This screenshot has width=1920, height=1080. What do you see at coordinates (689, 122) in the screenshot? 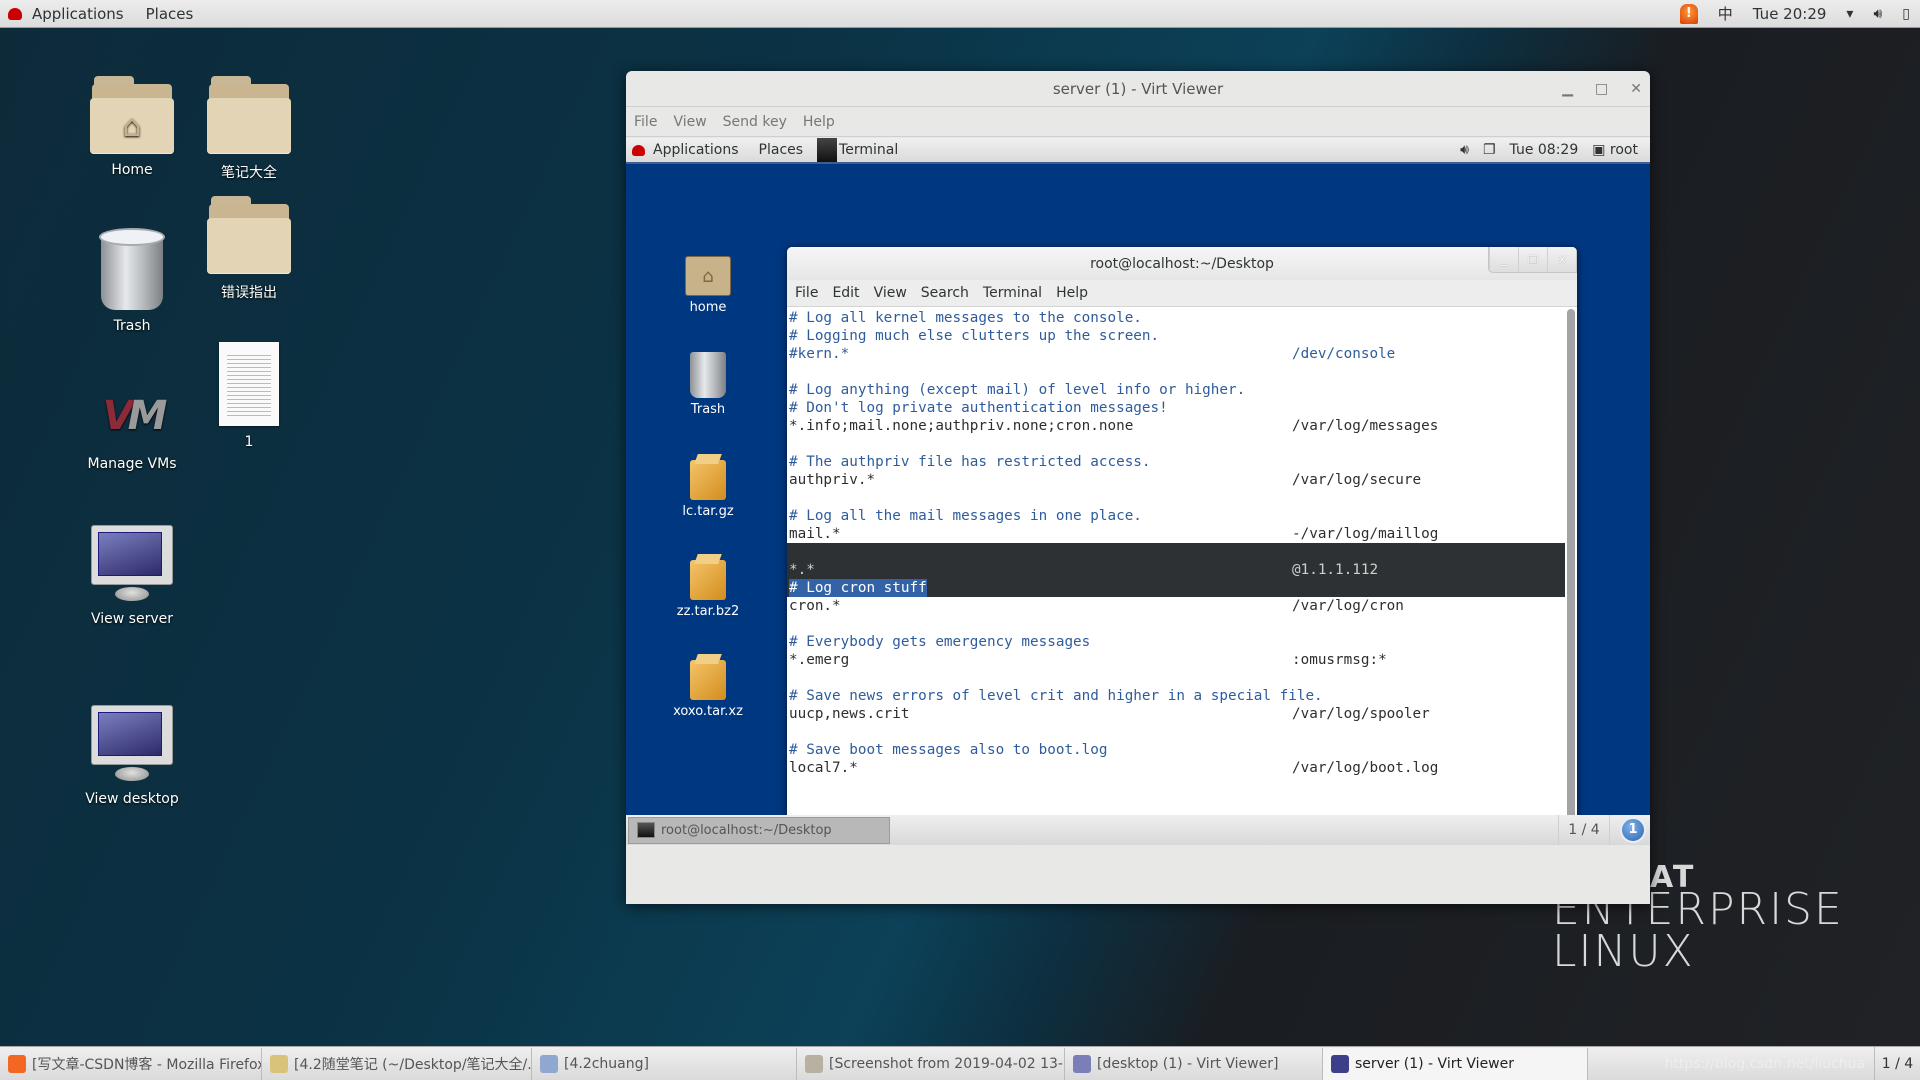
I see `menu-view: View` at bounding box center [689, 122].